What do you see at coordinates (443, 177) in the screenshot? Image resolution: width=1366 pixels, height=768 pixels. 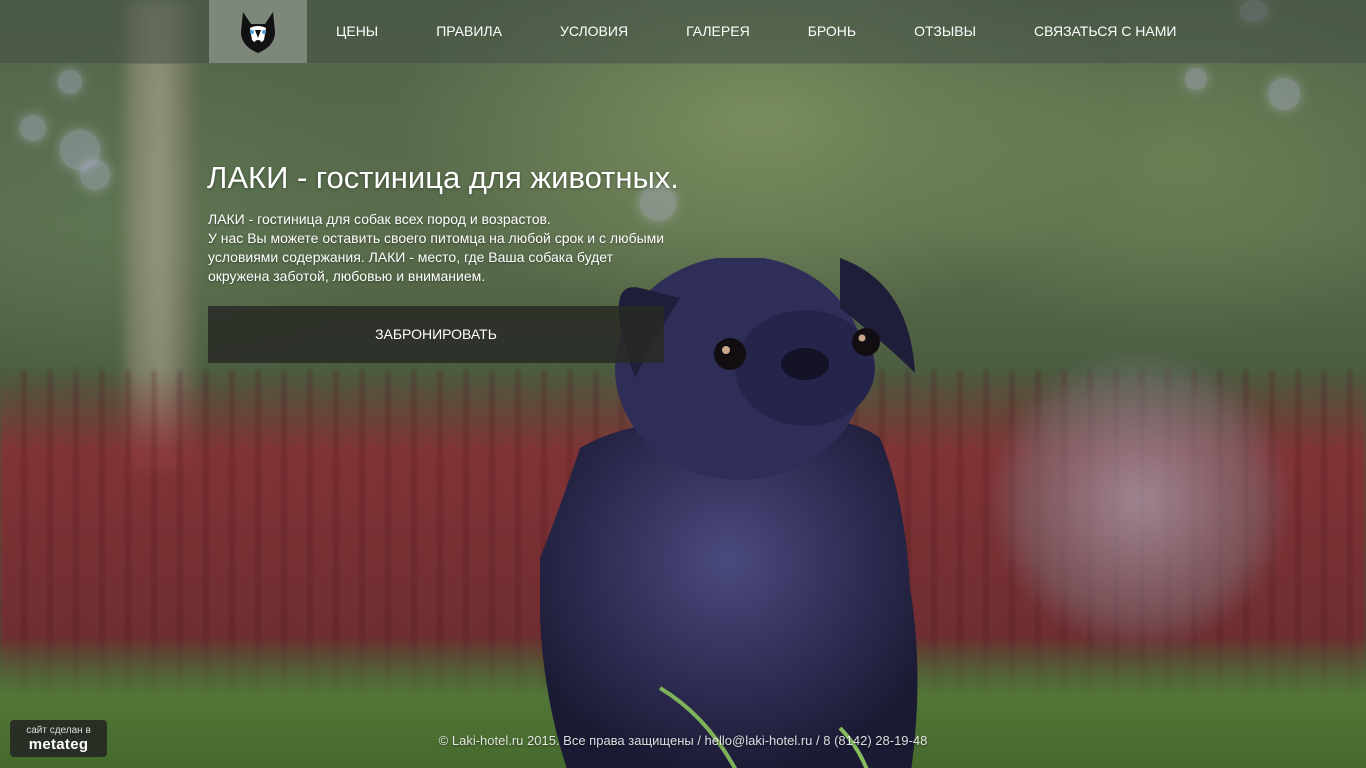 I see `hero-title: ЛАКИ - гостиница для животных.` at bounding box center [443, 177].